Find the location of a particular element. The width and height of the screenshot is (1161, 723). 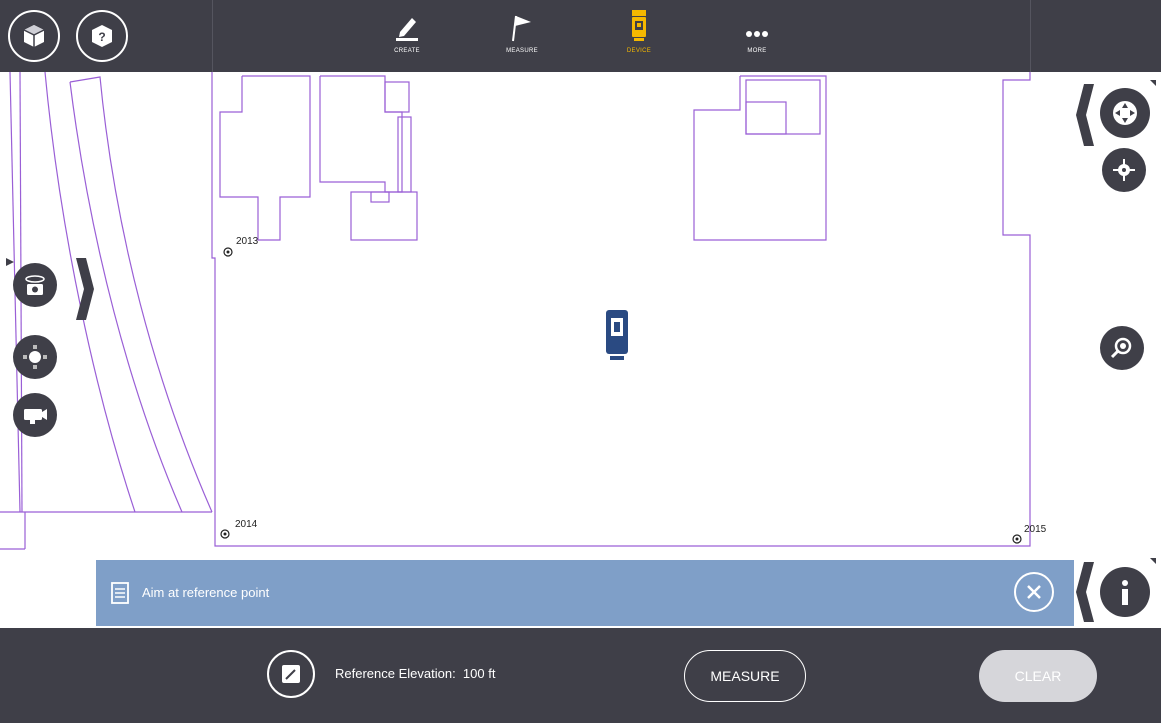

more-dots-icon is located at coordinates (757, 34).